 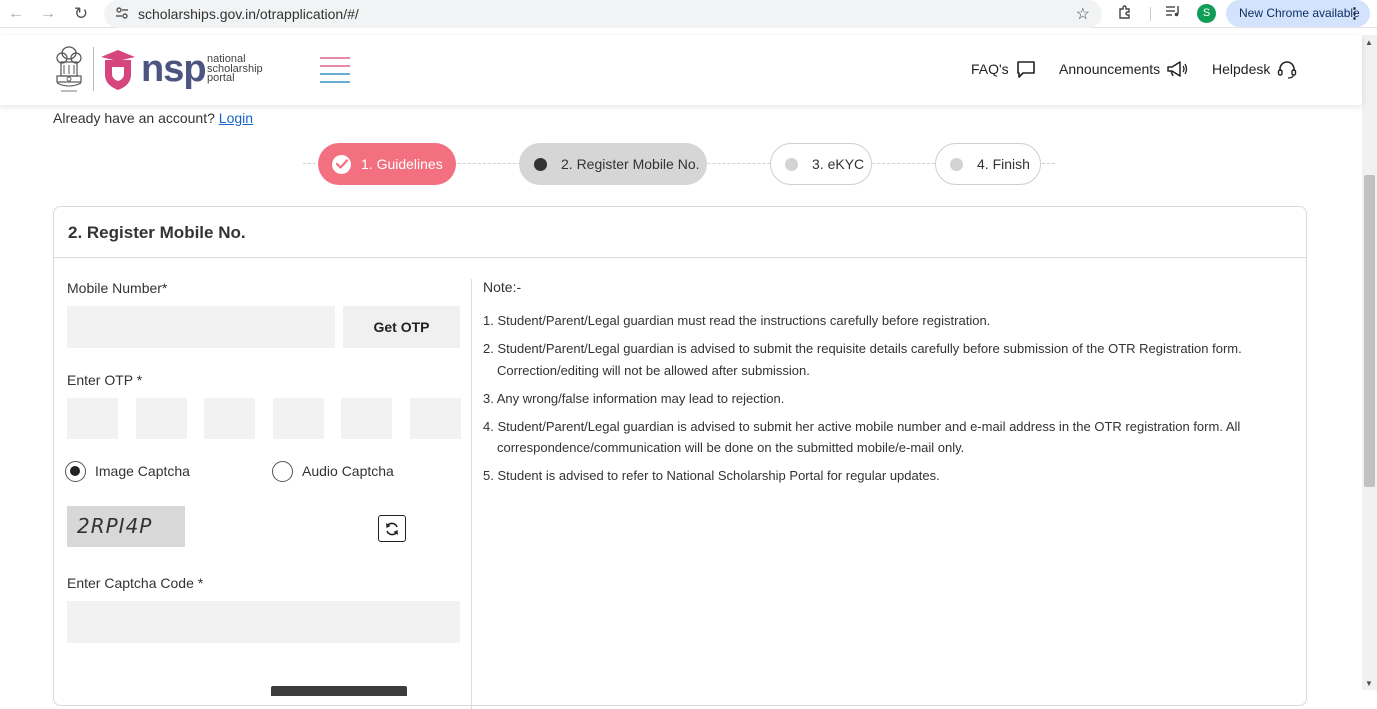 I want to click on step-register-mobile: 2. Register Mobile No., so click(x=613, y=164).